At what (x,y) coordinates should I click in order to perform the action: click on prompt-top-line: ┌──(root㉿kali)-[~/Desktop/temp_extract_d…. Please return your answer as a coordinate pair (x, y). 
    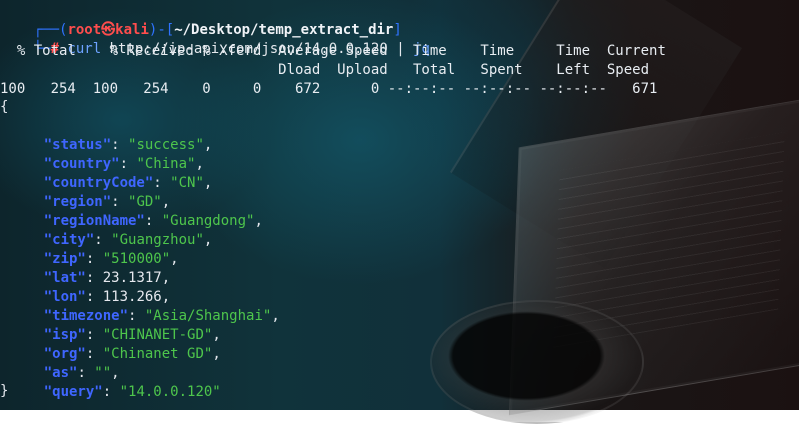
    Looking at the image, I should click on (201, 20).